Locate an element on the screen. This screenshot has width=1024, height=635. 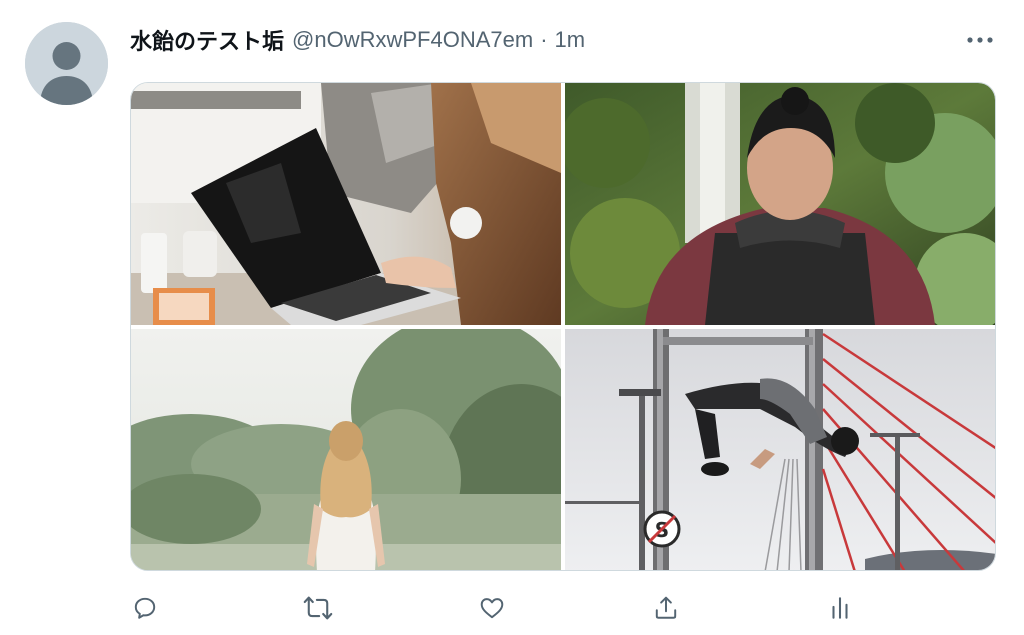
tweet-actions is located at coordinates (500, 608).